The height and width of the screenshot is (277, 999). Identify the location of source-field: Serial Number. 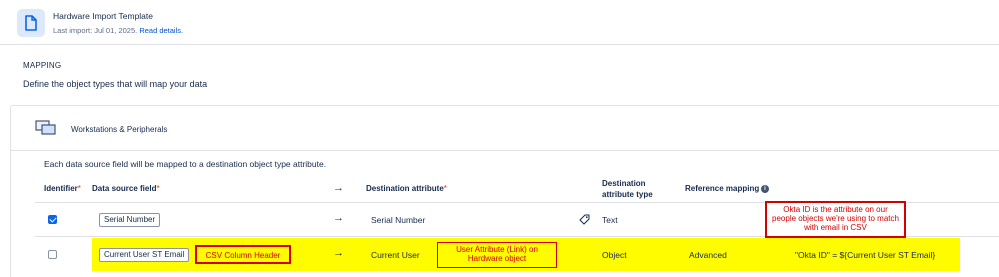
(130, 220).